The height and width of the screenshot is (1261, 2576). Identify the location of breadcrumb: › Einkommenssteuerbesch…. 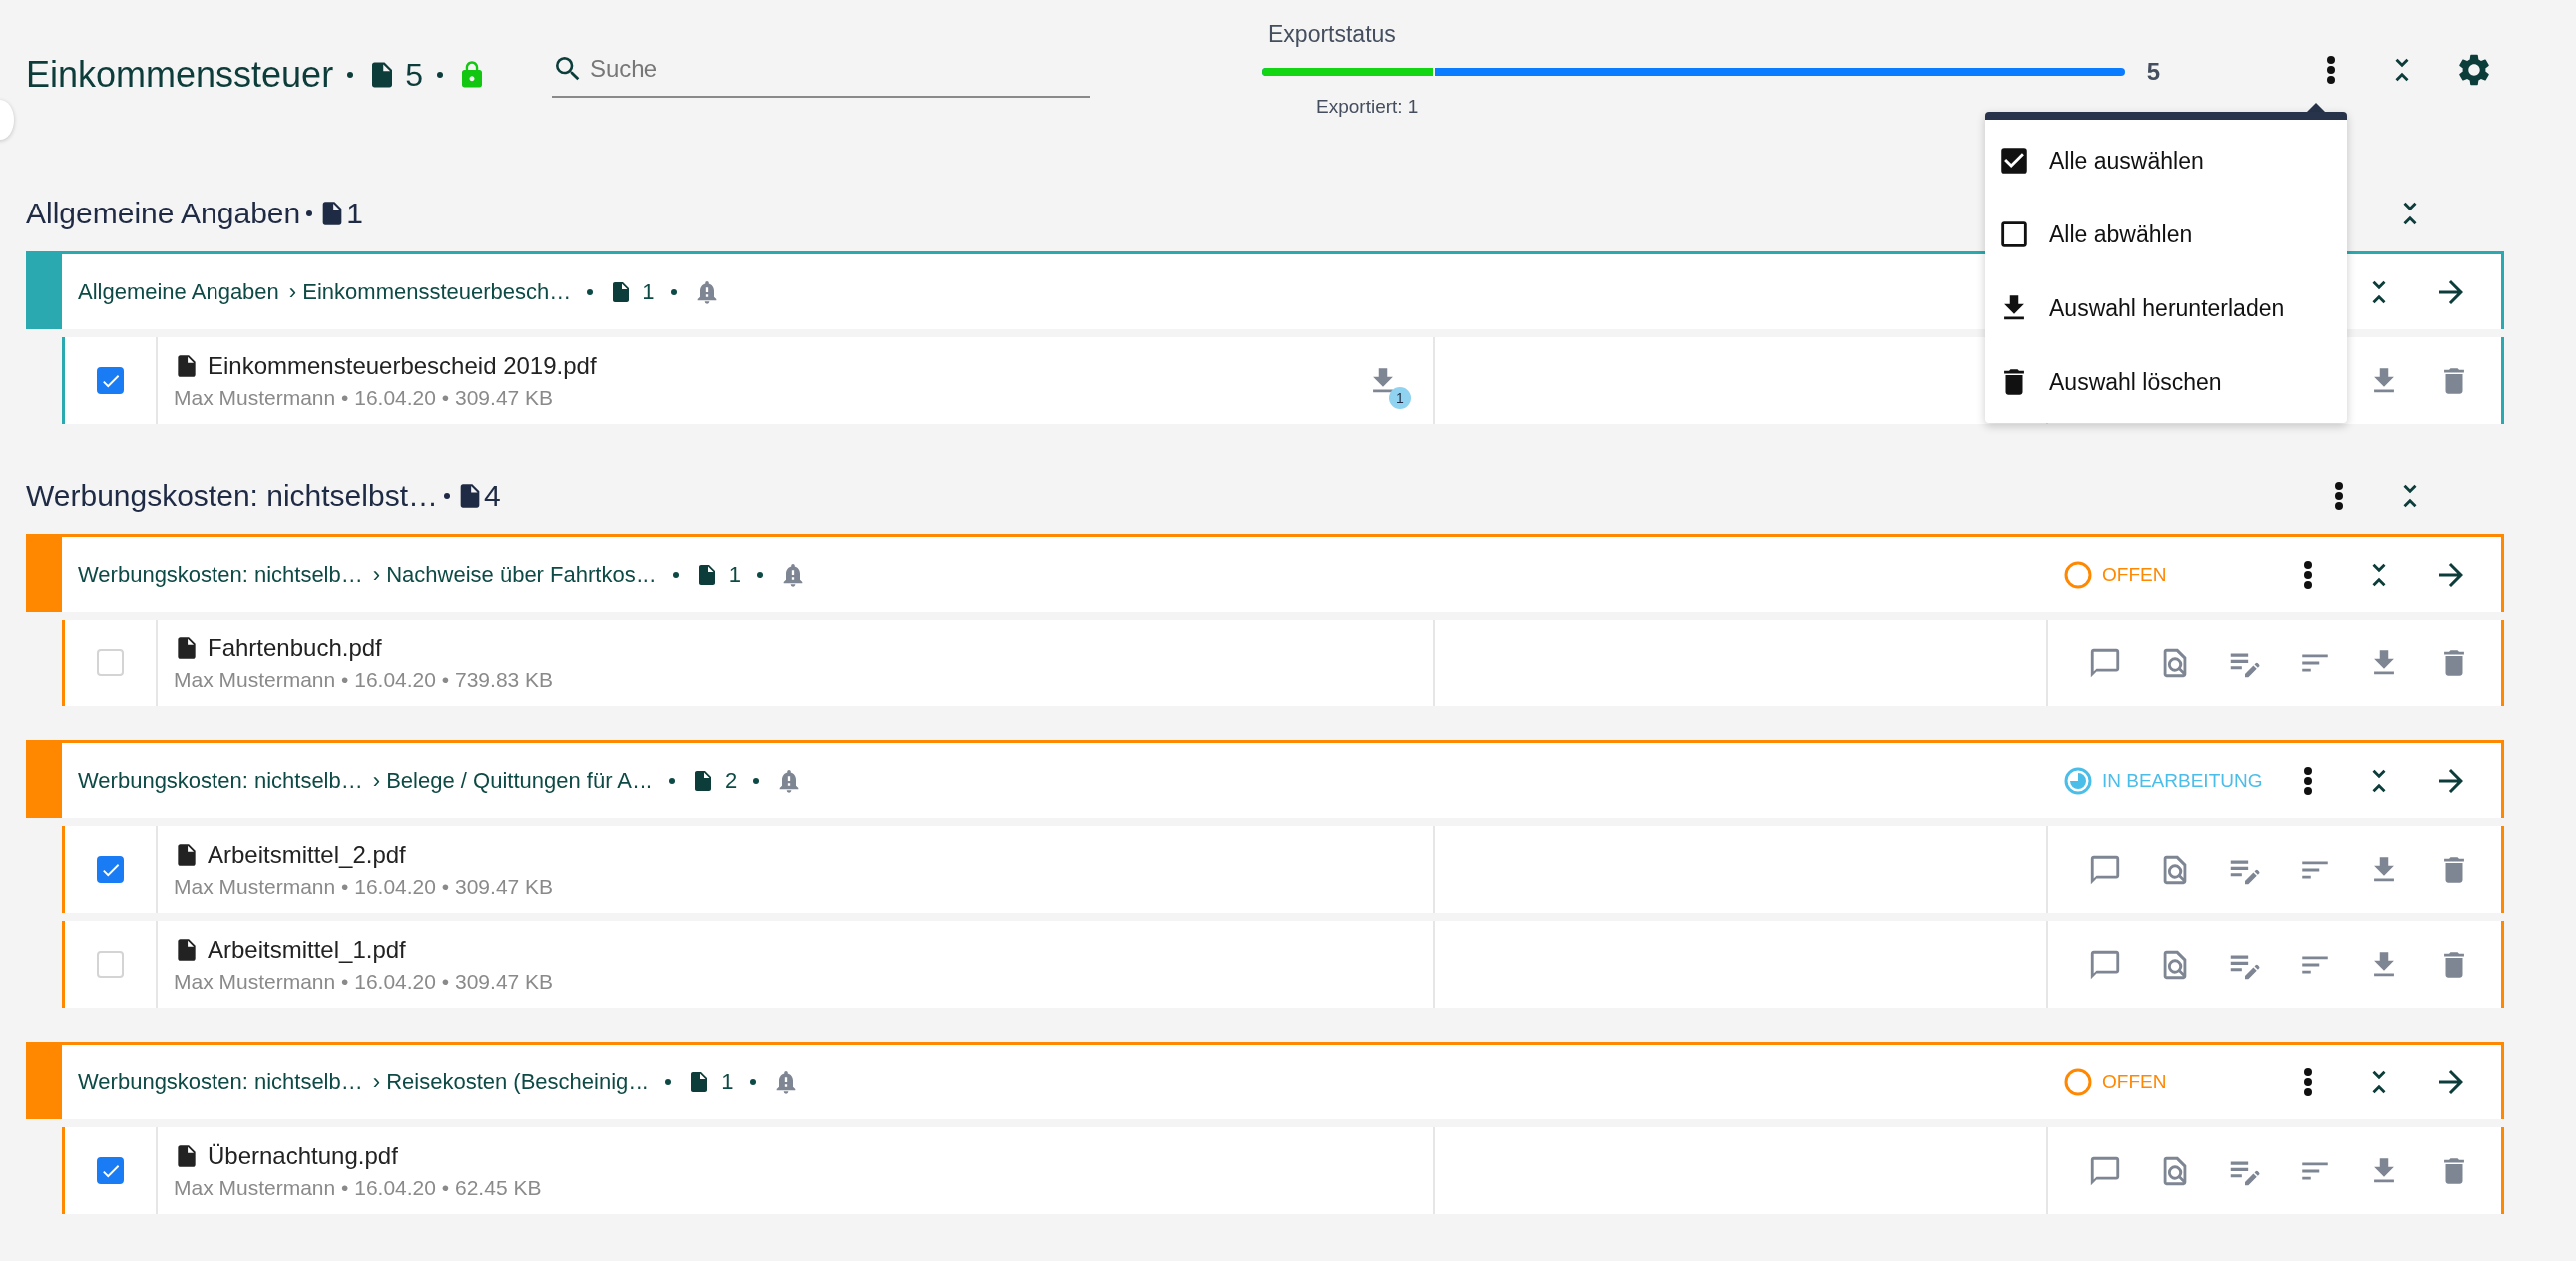
(430, 291).